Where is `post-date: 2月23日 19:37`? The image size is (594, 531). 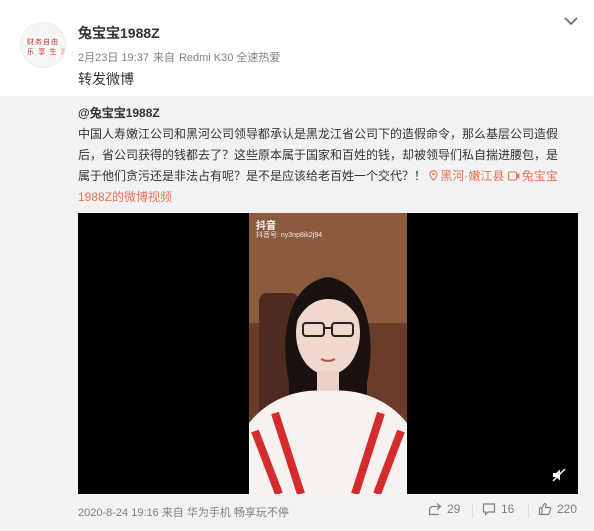
post-date: 2月23日 19:37 is located at coordinates (113, 58).